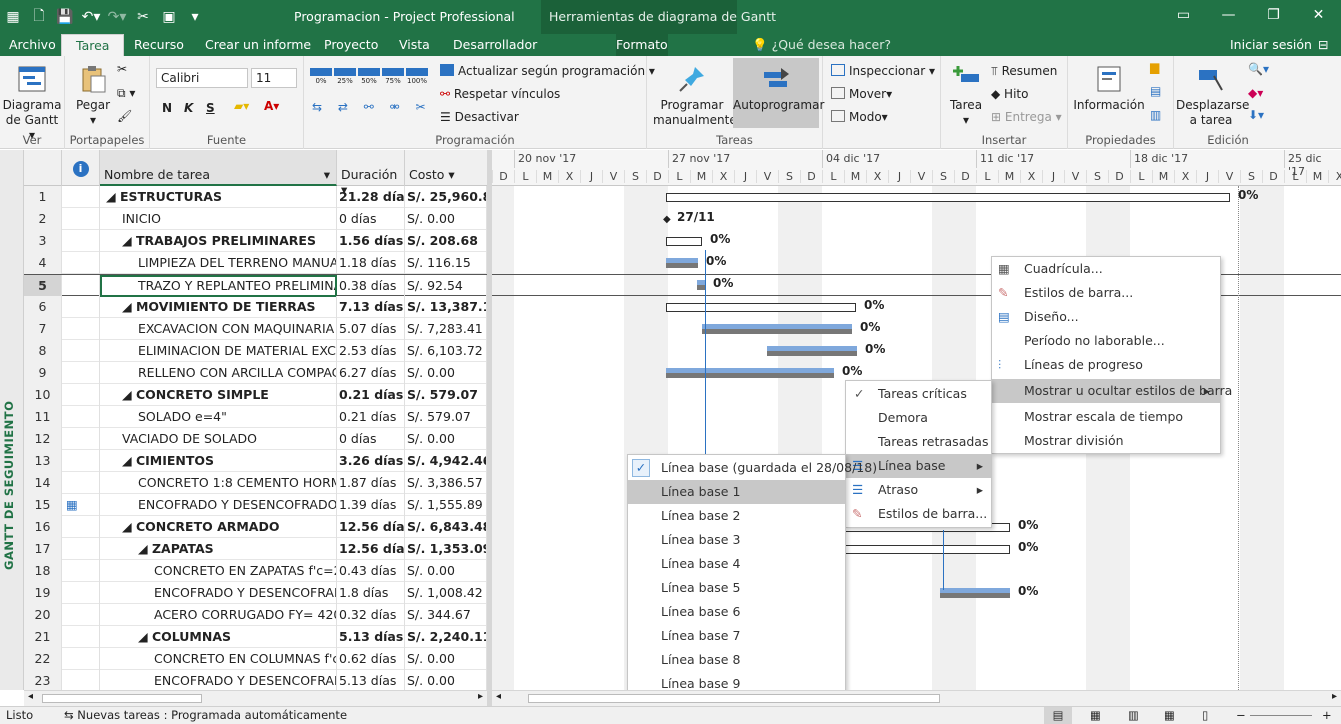 The height and width of the screenshot is (724, 1341). What do you see at coordinates (91, 17) in the screenshot?
I see `undo-icon: ↶▾` at bounding box center [91, 17].